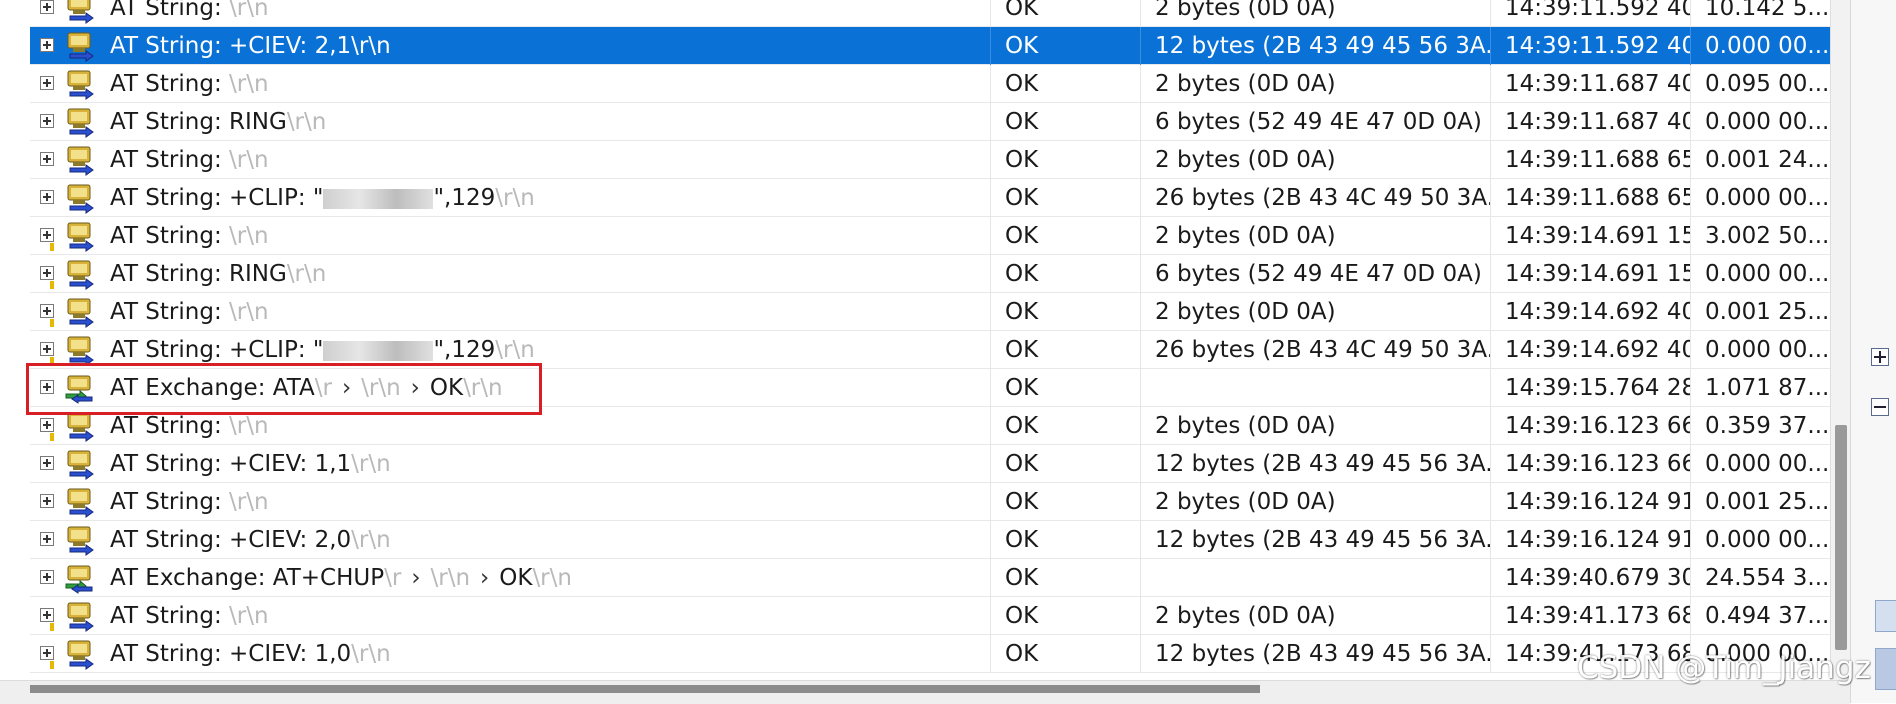 The height and width of the screenshot is (704, 1896). Describe the element at coordinates (341, 578) in the screenshot. I see `row-label: AT Exchange: AT+CHUP\r › \r\n › OK\r\n` at that location.